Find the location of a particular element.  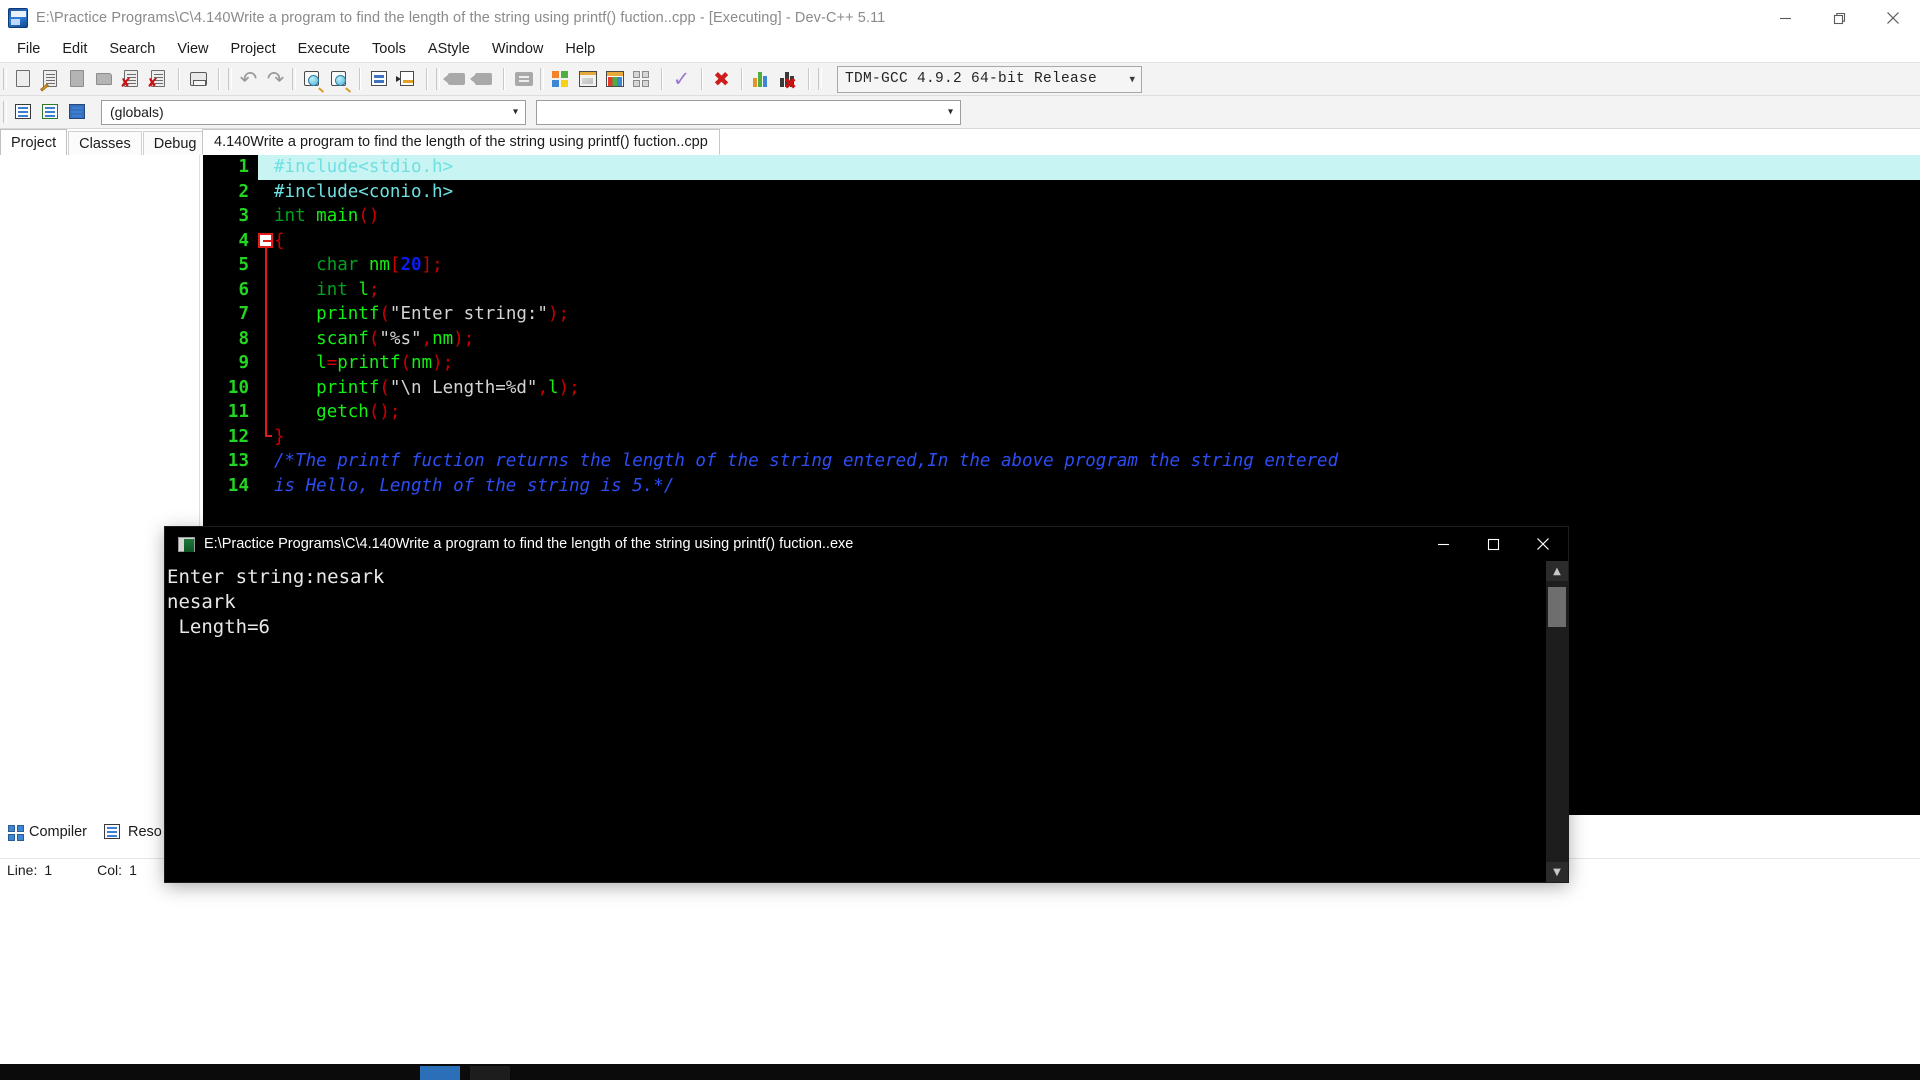

open-file-button is located at coordinates (50, 79).